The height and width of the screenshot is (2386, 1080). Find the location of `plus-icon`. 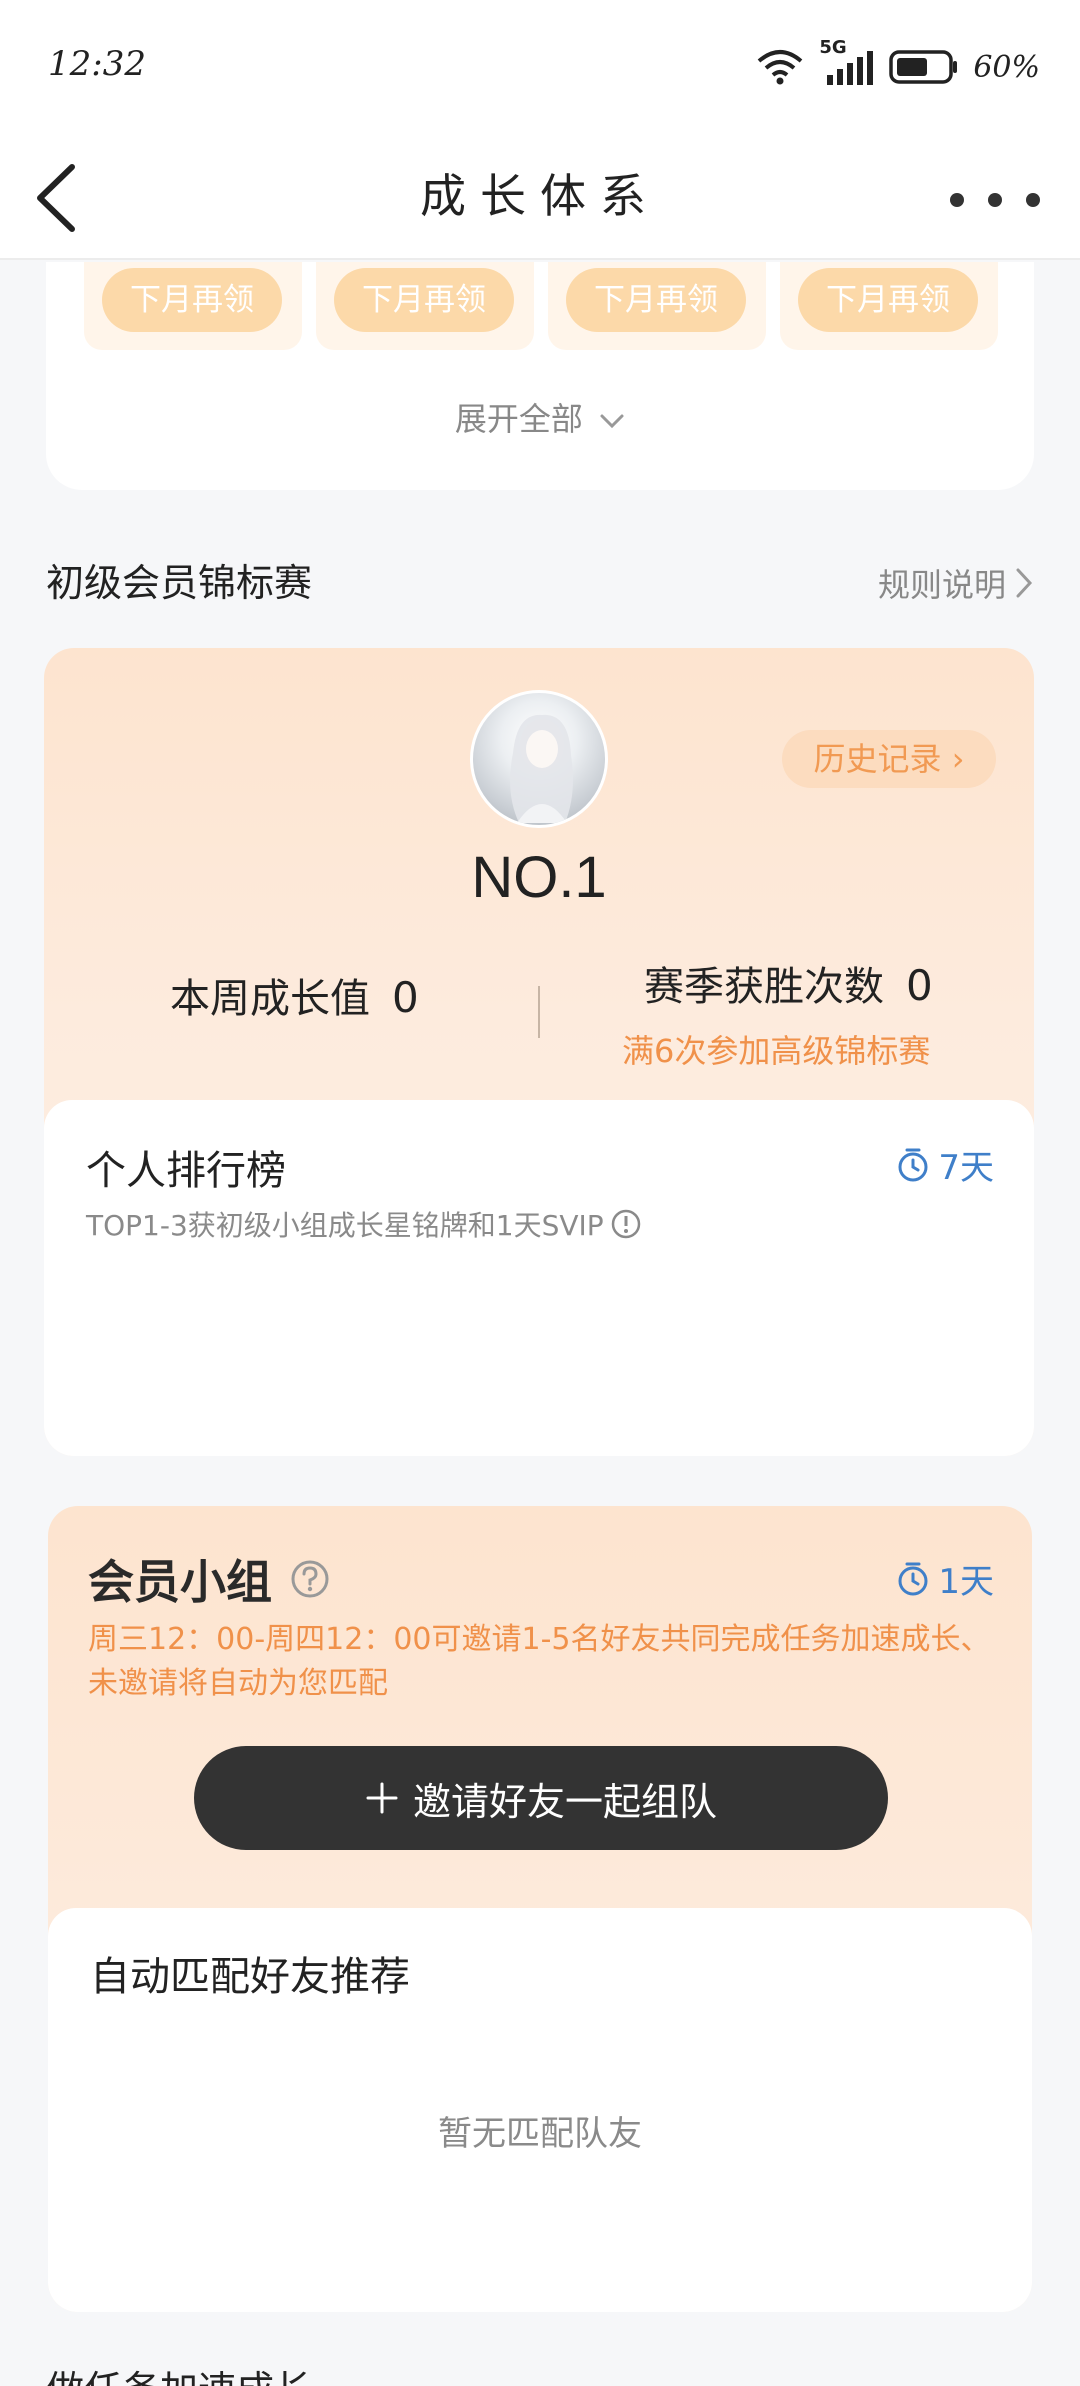

plus-icon is located at coordinates (382, 1798).